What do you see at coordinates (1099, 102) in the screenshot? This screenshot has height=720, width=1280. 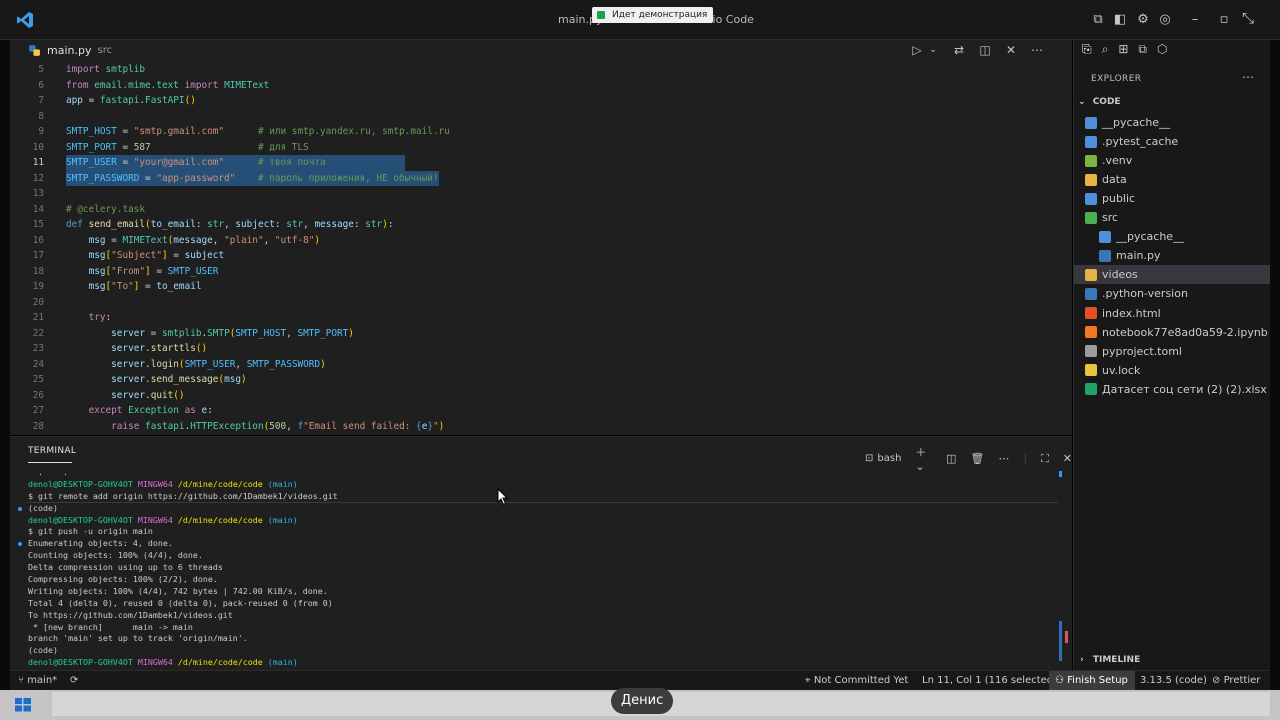 I see `workspace-root-header: ⌄ CODE` at bounding box center [1099, 102].